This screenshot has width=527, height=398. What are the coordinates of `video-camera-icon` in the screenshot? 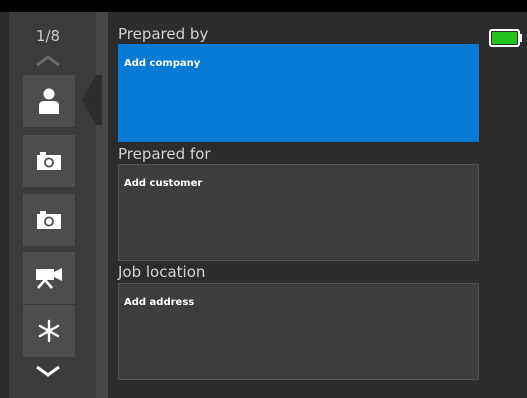 It's located at (49, 278).